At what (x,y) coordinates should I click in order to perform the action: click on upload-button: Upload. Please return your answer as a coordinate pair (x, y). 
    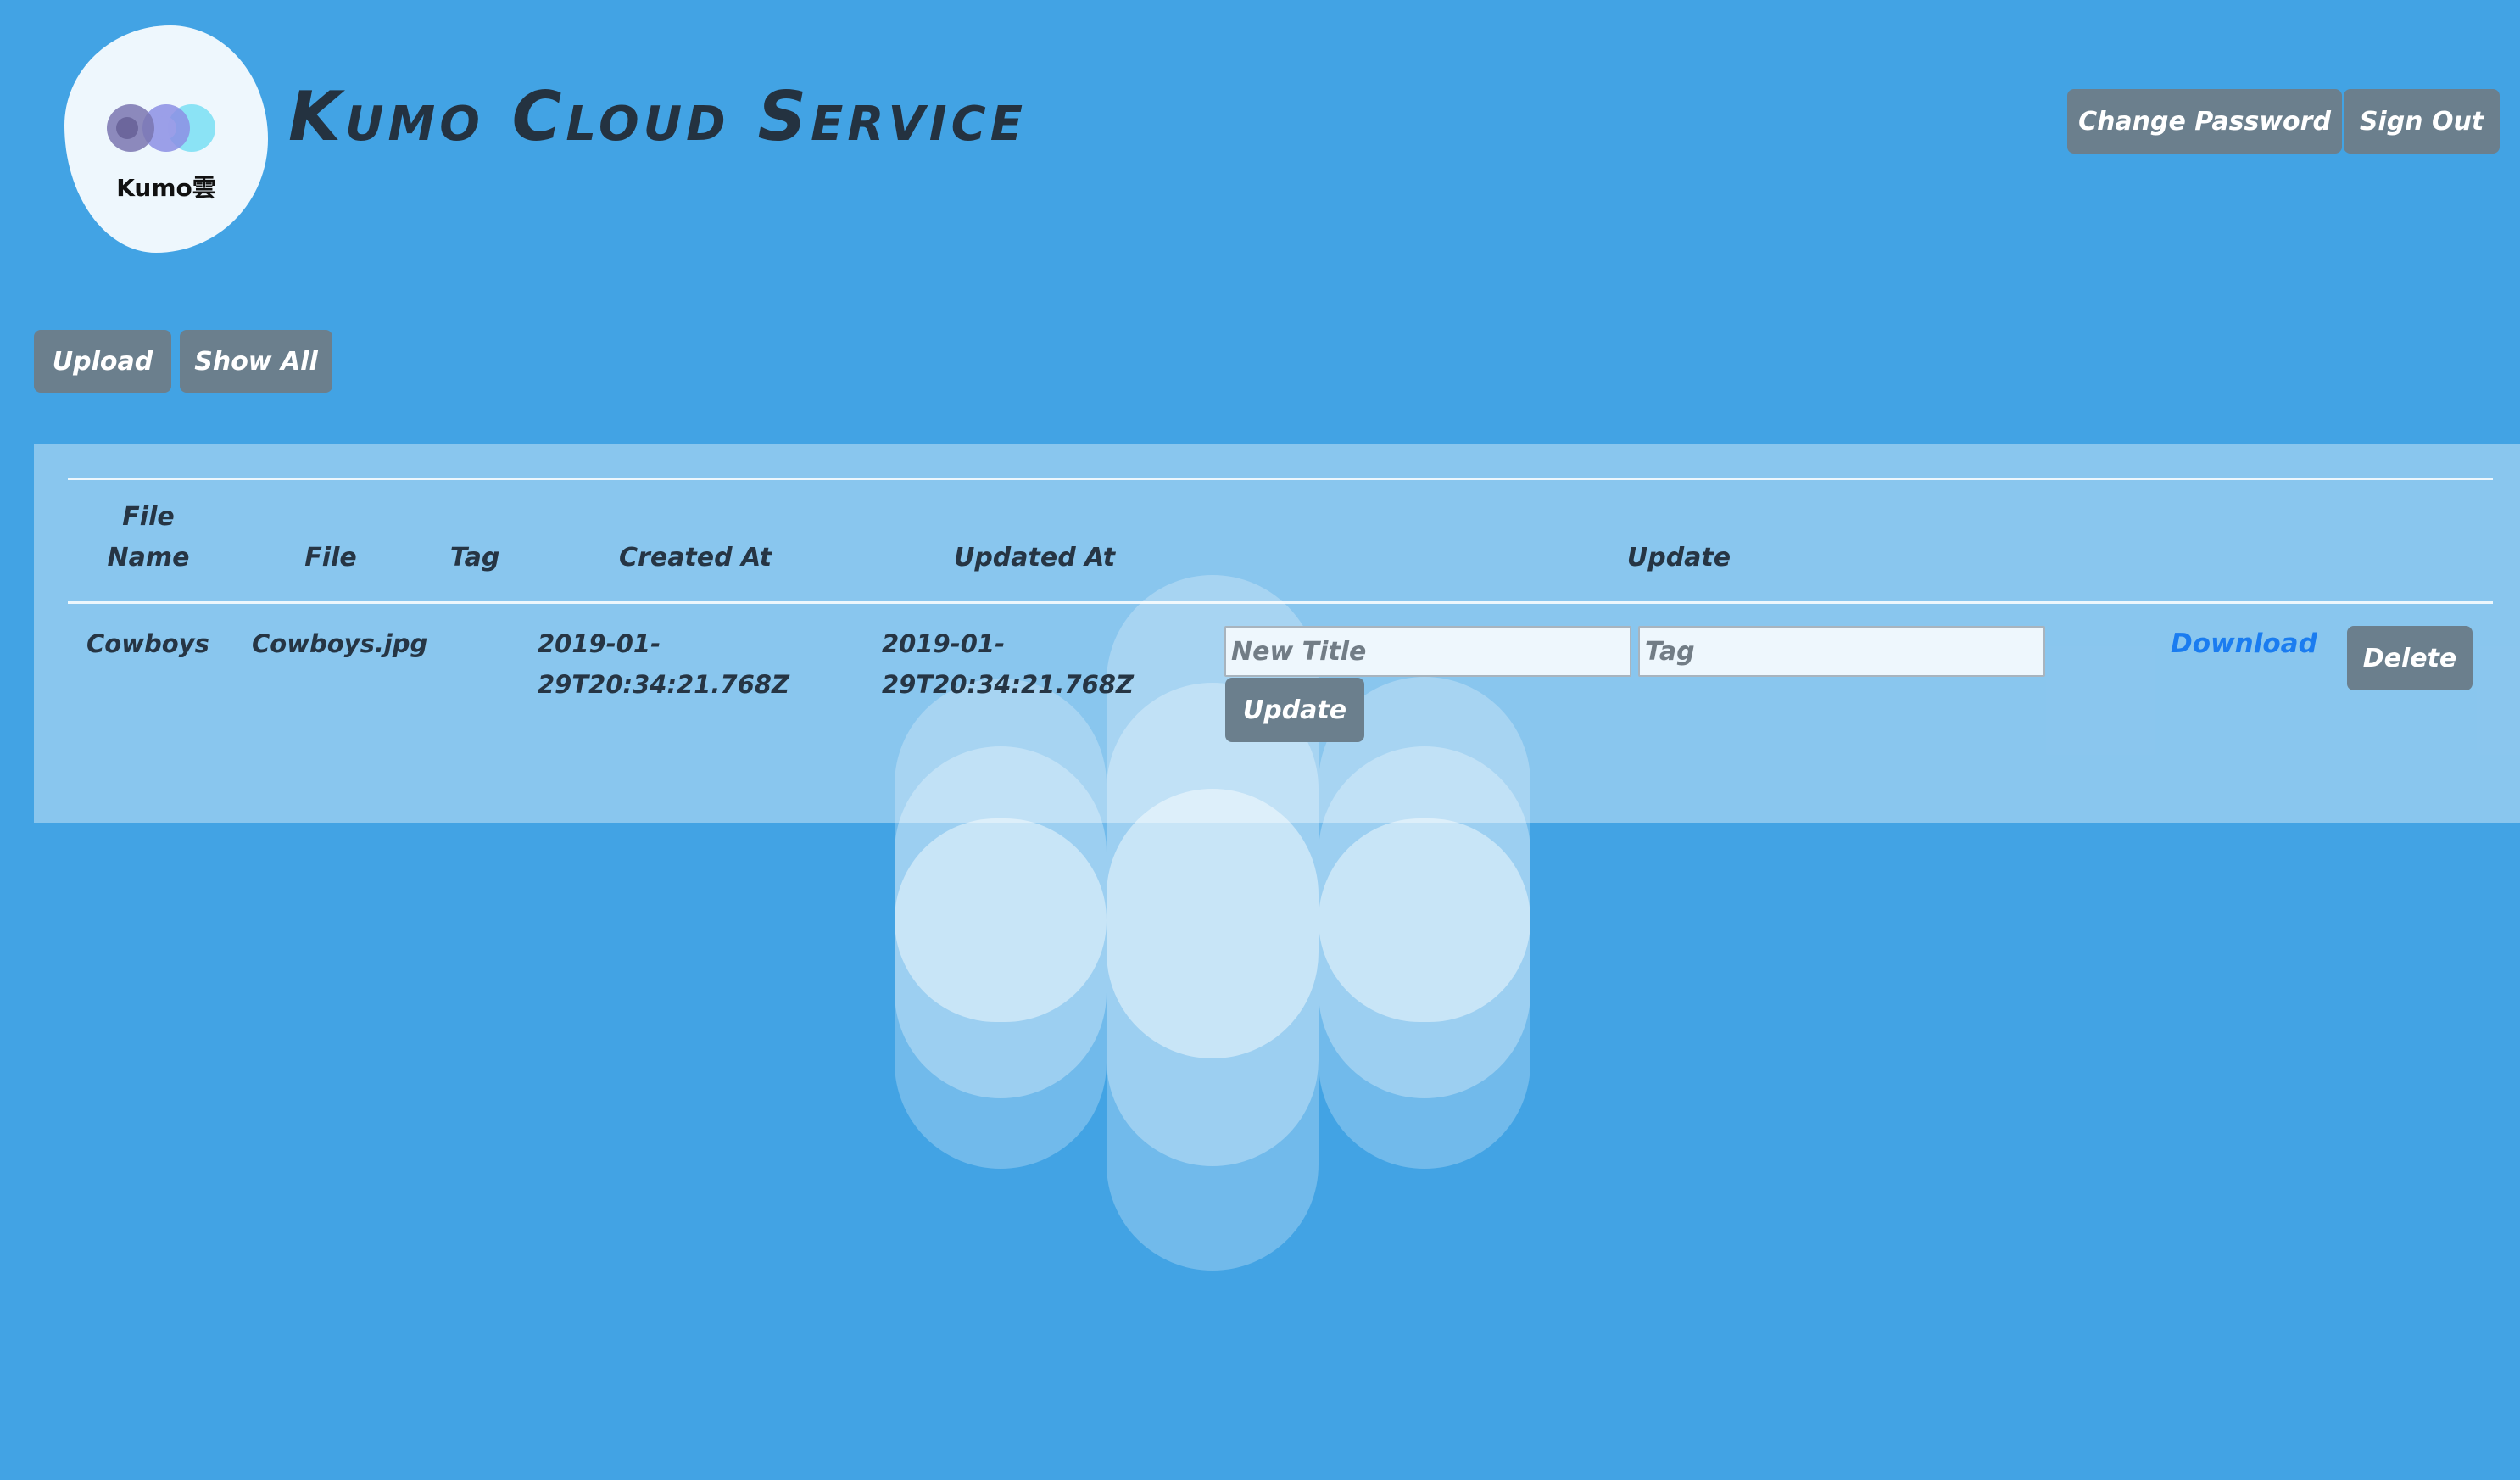
    Looking at the image, I should click on (102, 361).